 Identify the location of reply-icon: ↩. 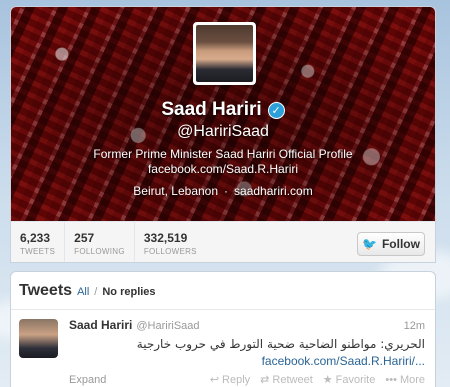
(214, 380).